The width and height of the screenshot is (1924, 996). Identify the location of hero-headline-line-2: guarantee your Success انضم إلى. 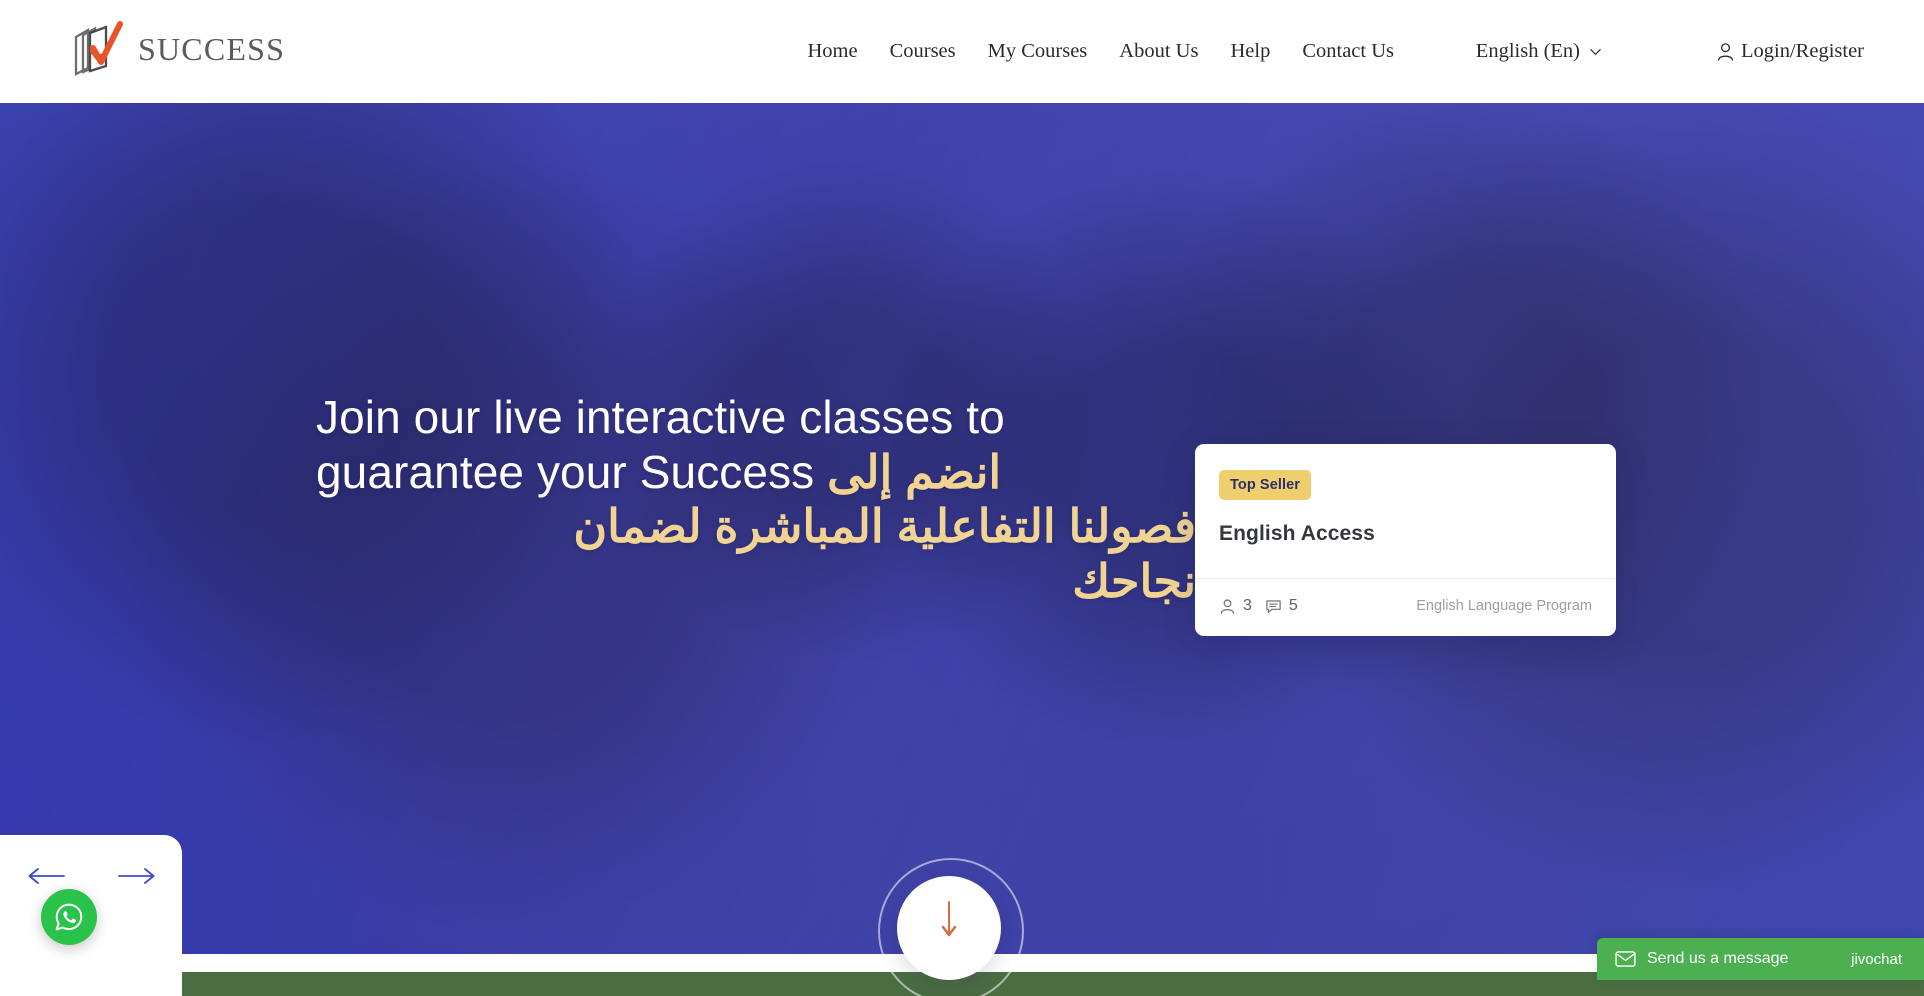
(756, 472).